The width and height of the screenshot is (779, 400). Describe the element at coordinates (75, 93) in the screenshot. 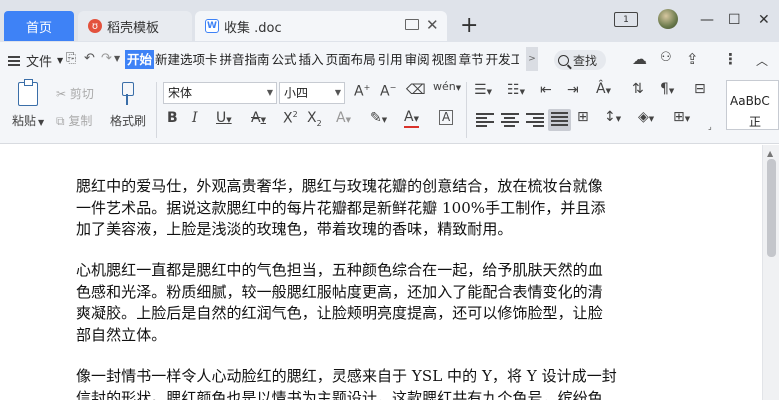

I see `cut-button: ✂ 剪切` at that location.